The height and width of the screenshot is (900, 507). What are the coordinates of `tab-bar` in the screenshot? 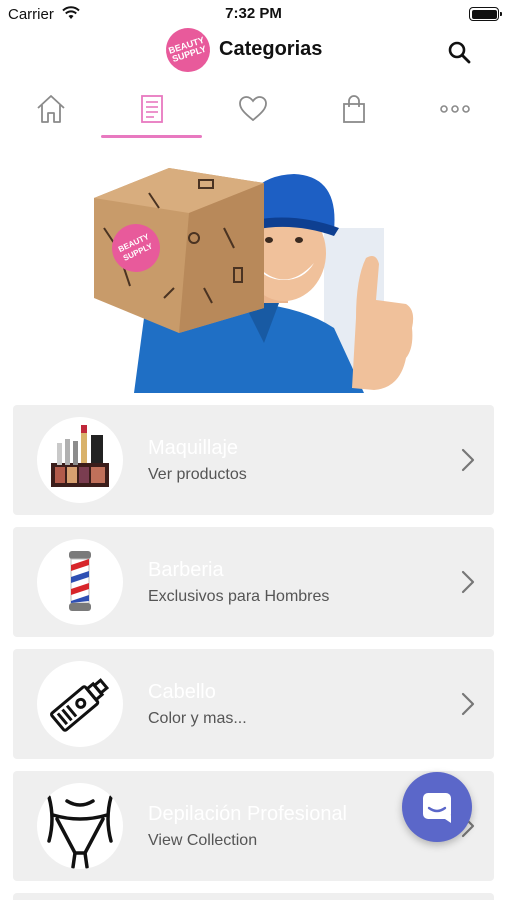 It's located at (253, 114).